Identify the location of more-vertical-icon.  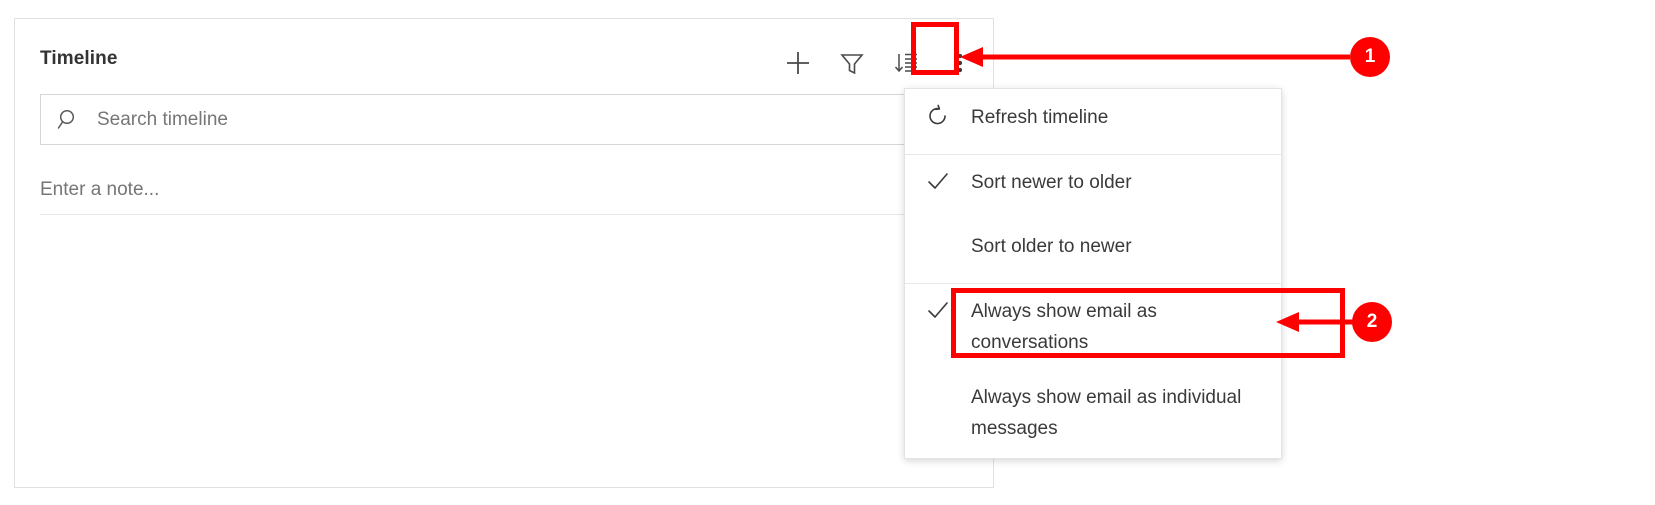
(960, 63).